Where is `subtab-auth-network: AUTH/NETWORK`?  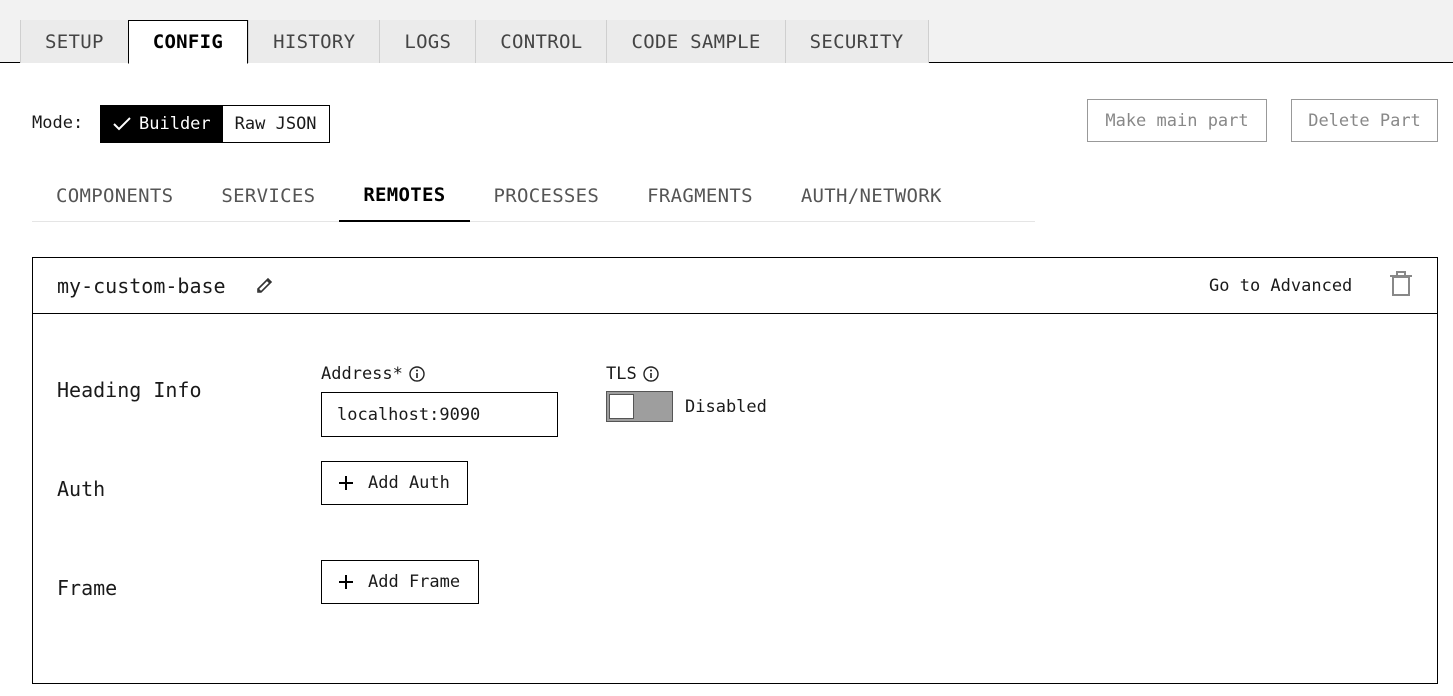 subtab-auth-network: AUTH/NETWORK is located at coordinates (871, 196).